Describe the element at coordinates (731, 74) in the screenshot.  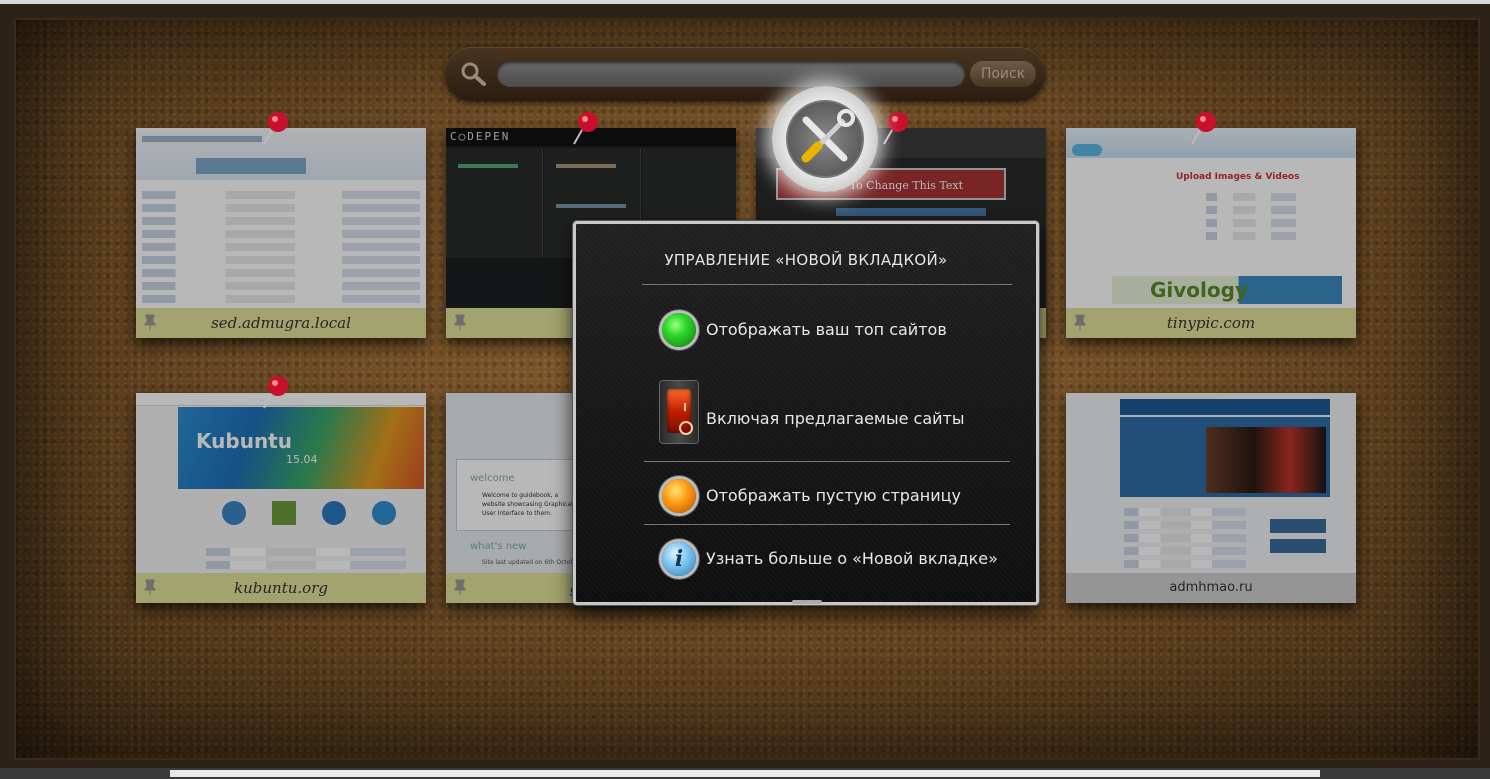
I see `search-input` at that location.